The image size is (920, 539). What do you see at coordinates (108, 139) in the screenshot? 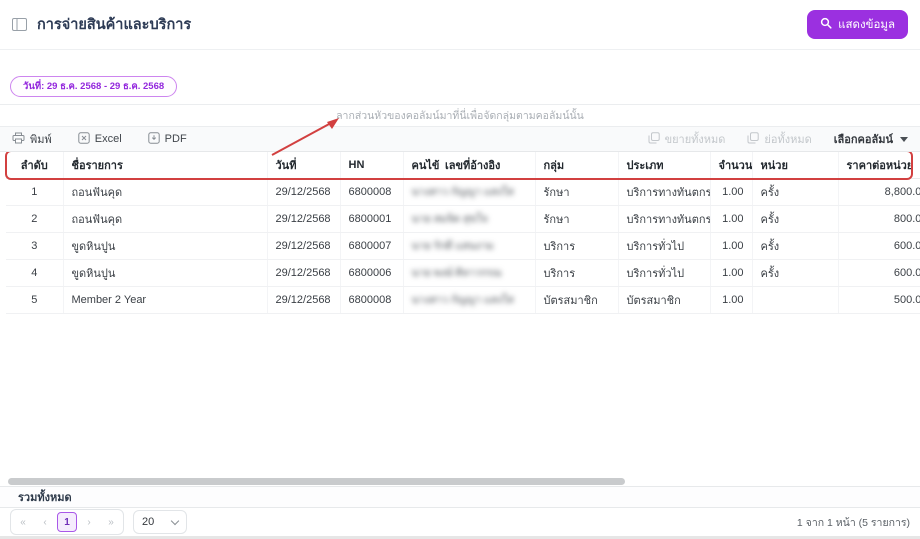
I see `excel-label: Excel` at bounding box center [108, 139].